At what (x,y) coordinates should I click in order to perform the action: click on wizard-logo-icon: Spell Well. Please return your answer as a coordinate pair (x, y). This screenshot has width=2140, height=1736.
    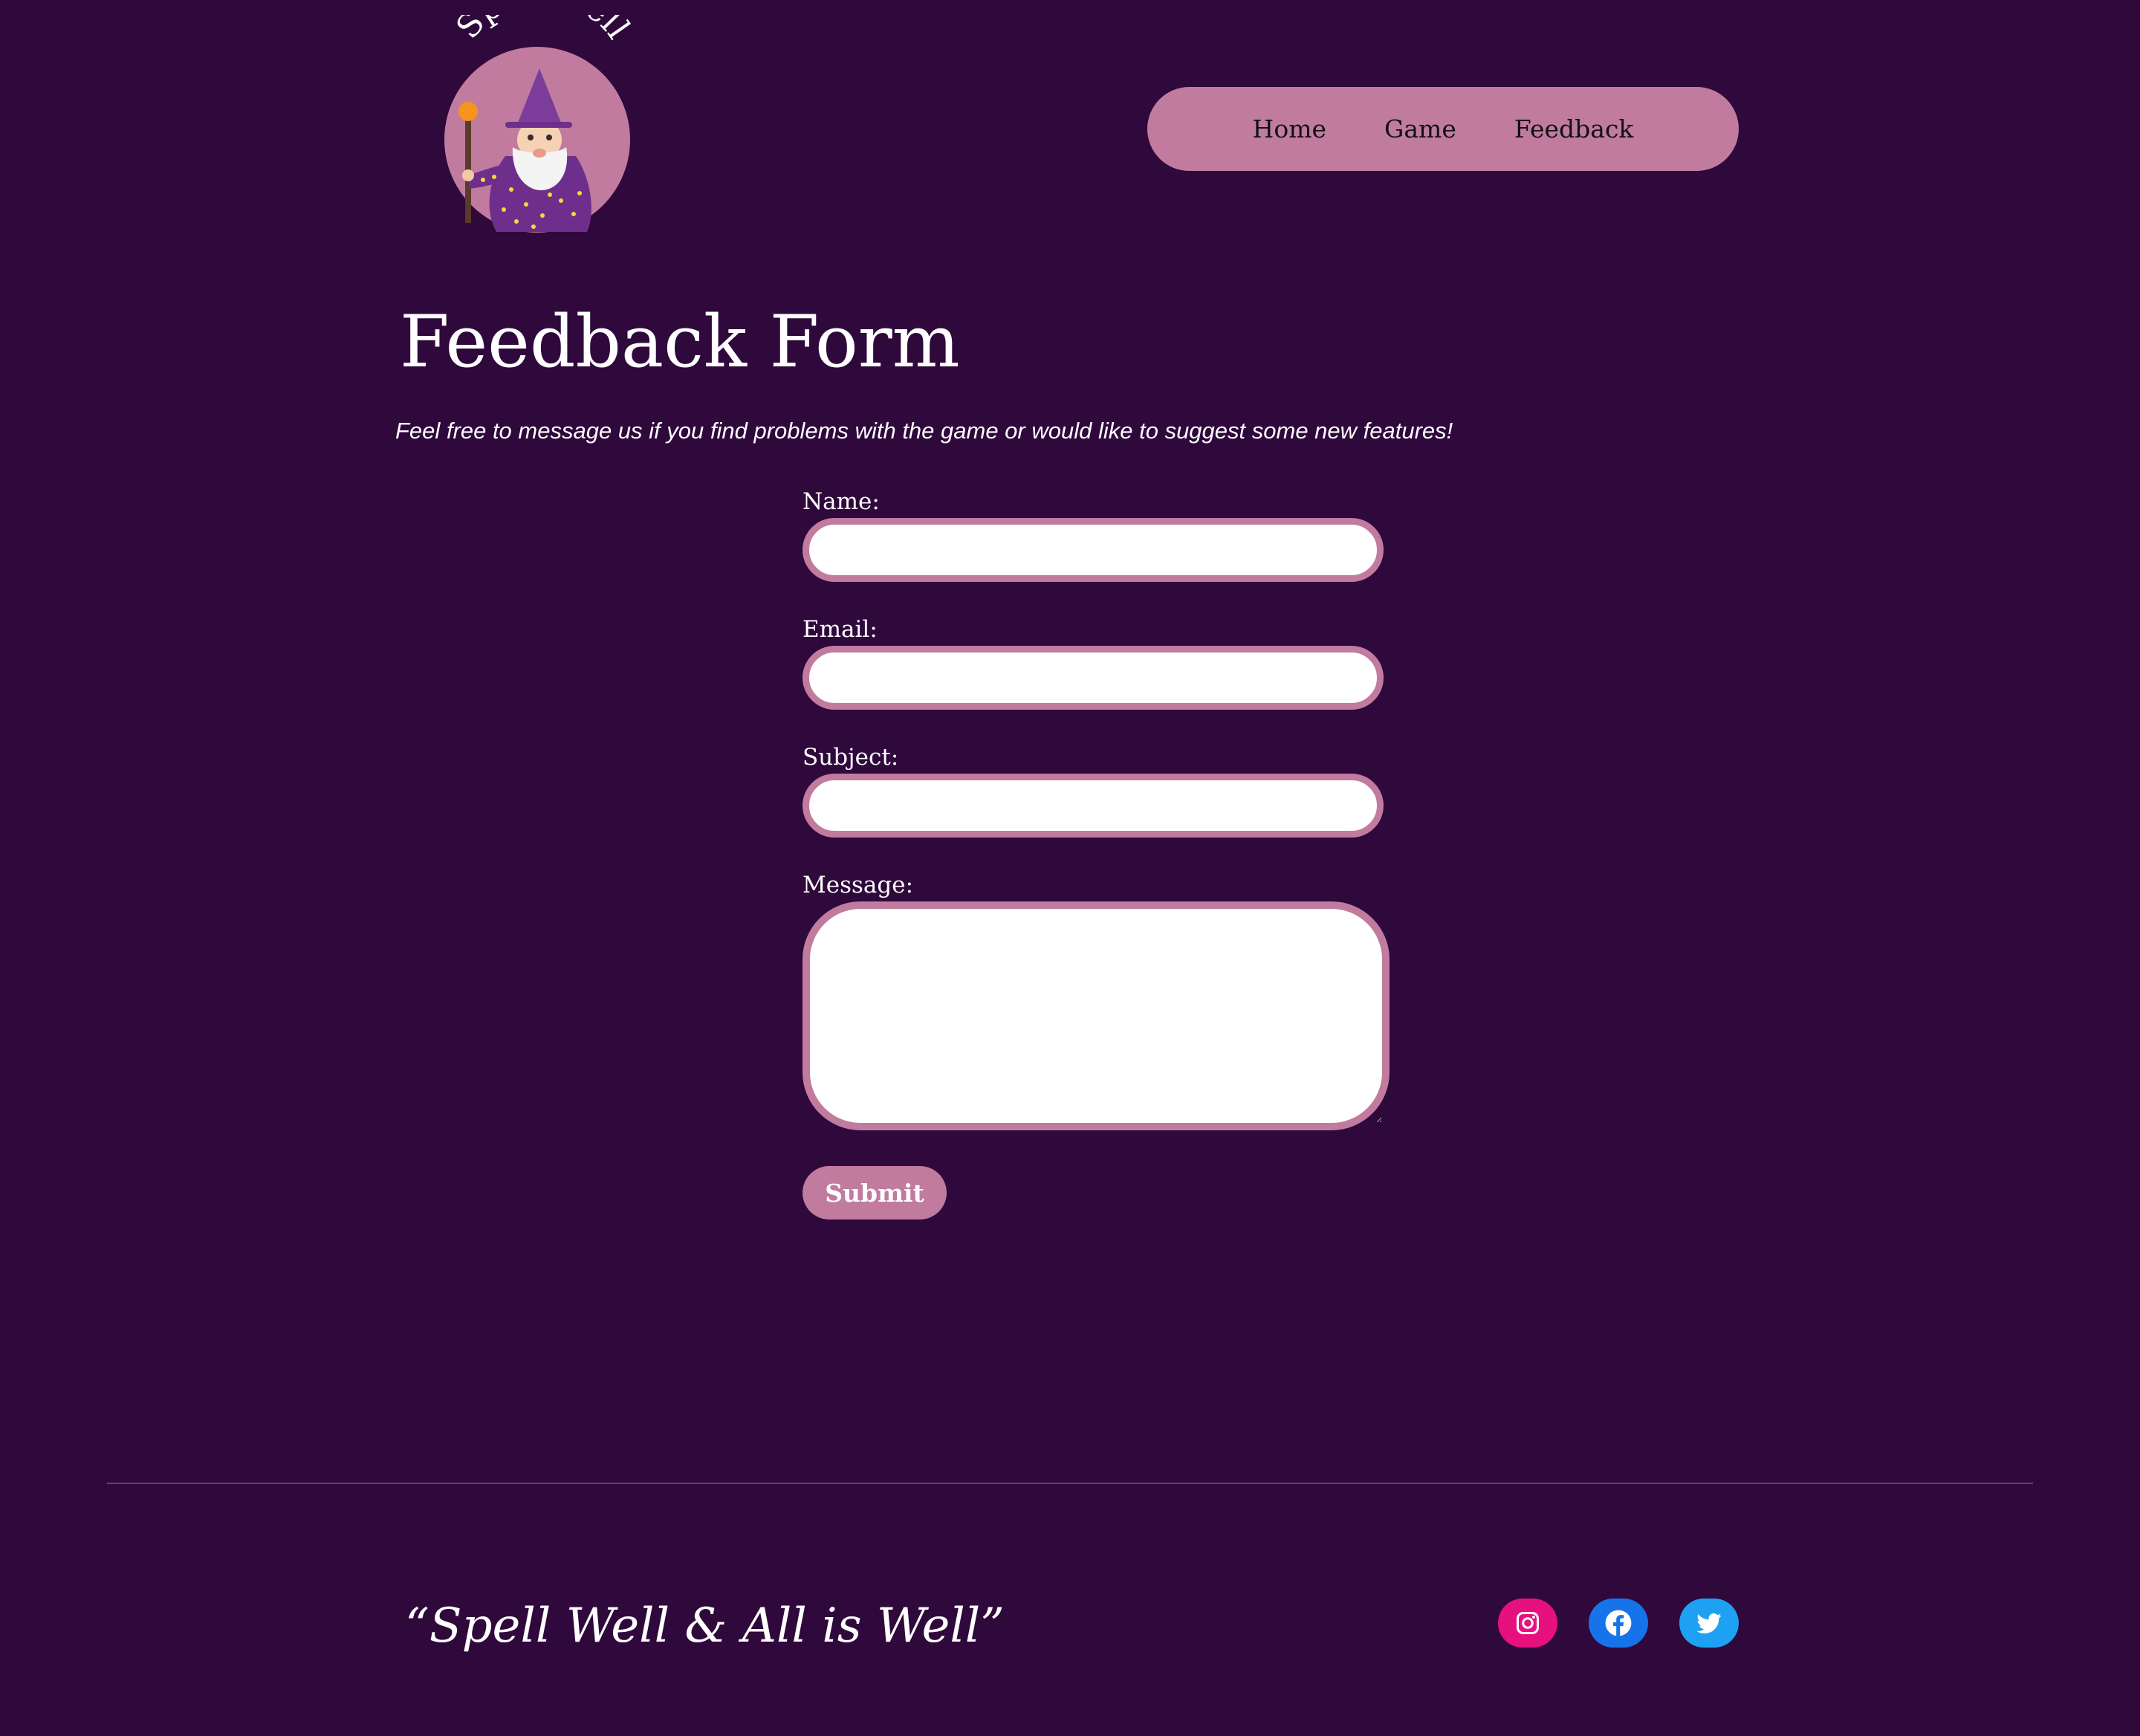
    Looking at the image, I should click on (540, 116).